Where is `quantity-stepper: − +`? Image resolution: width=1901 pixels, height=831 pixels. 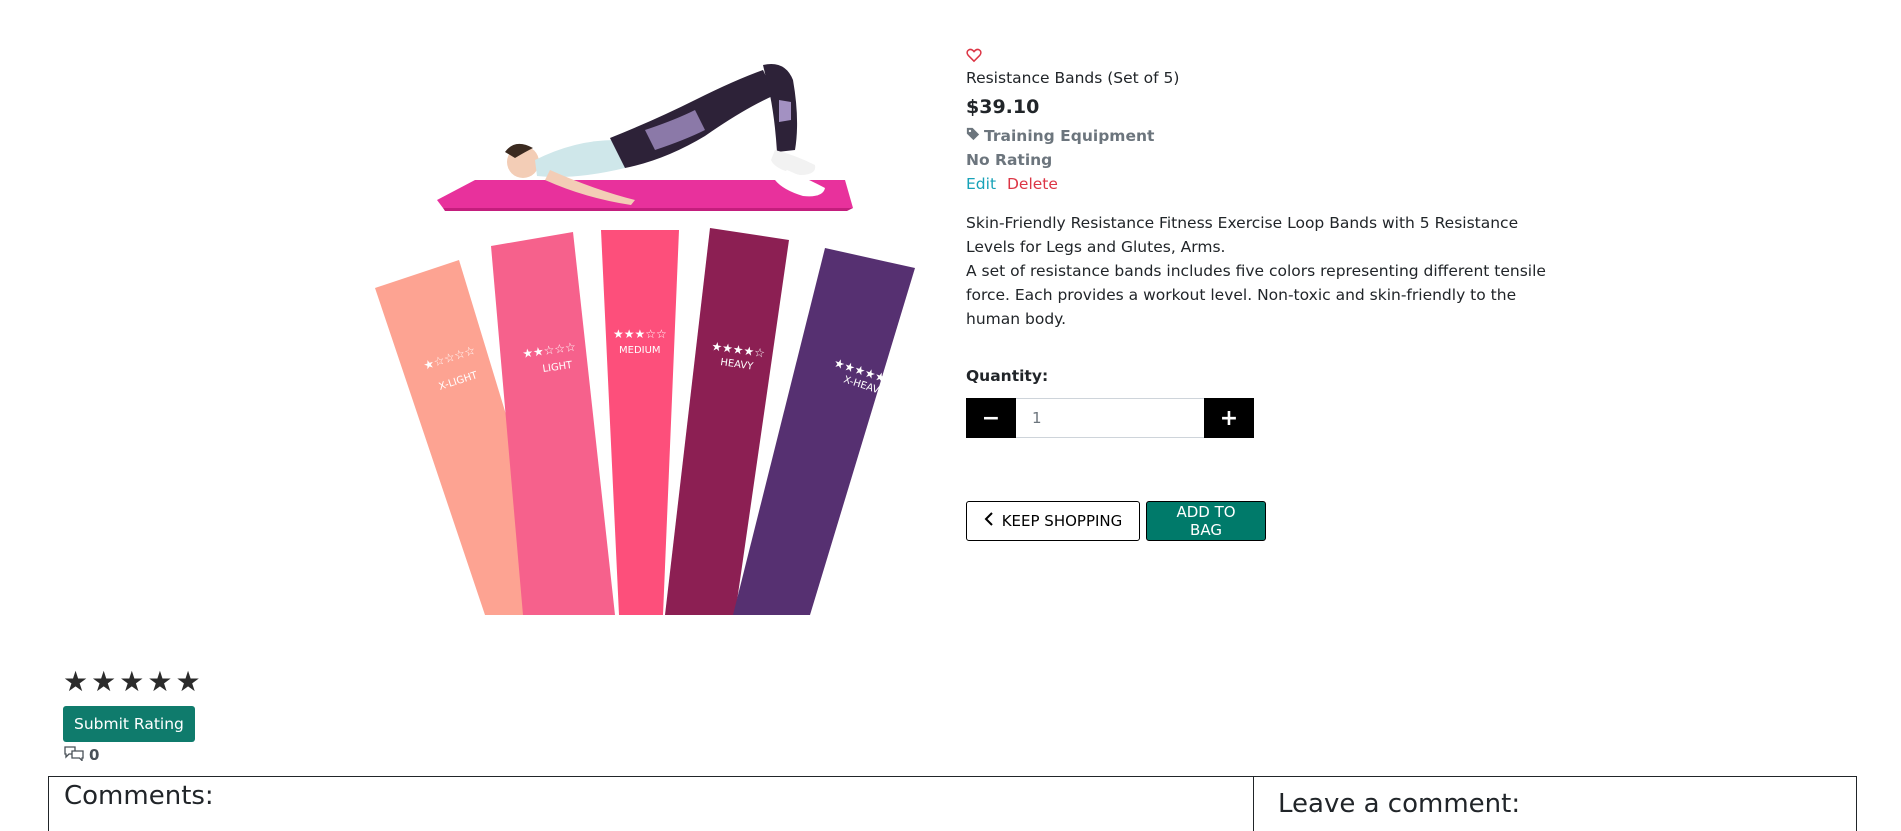
quantity-stepper: − + is located at coordinates (1110, 418).